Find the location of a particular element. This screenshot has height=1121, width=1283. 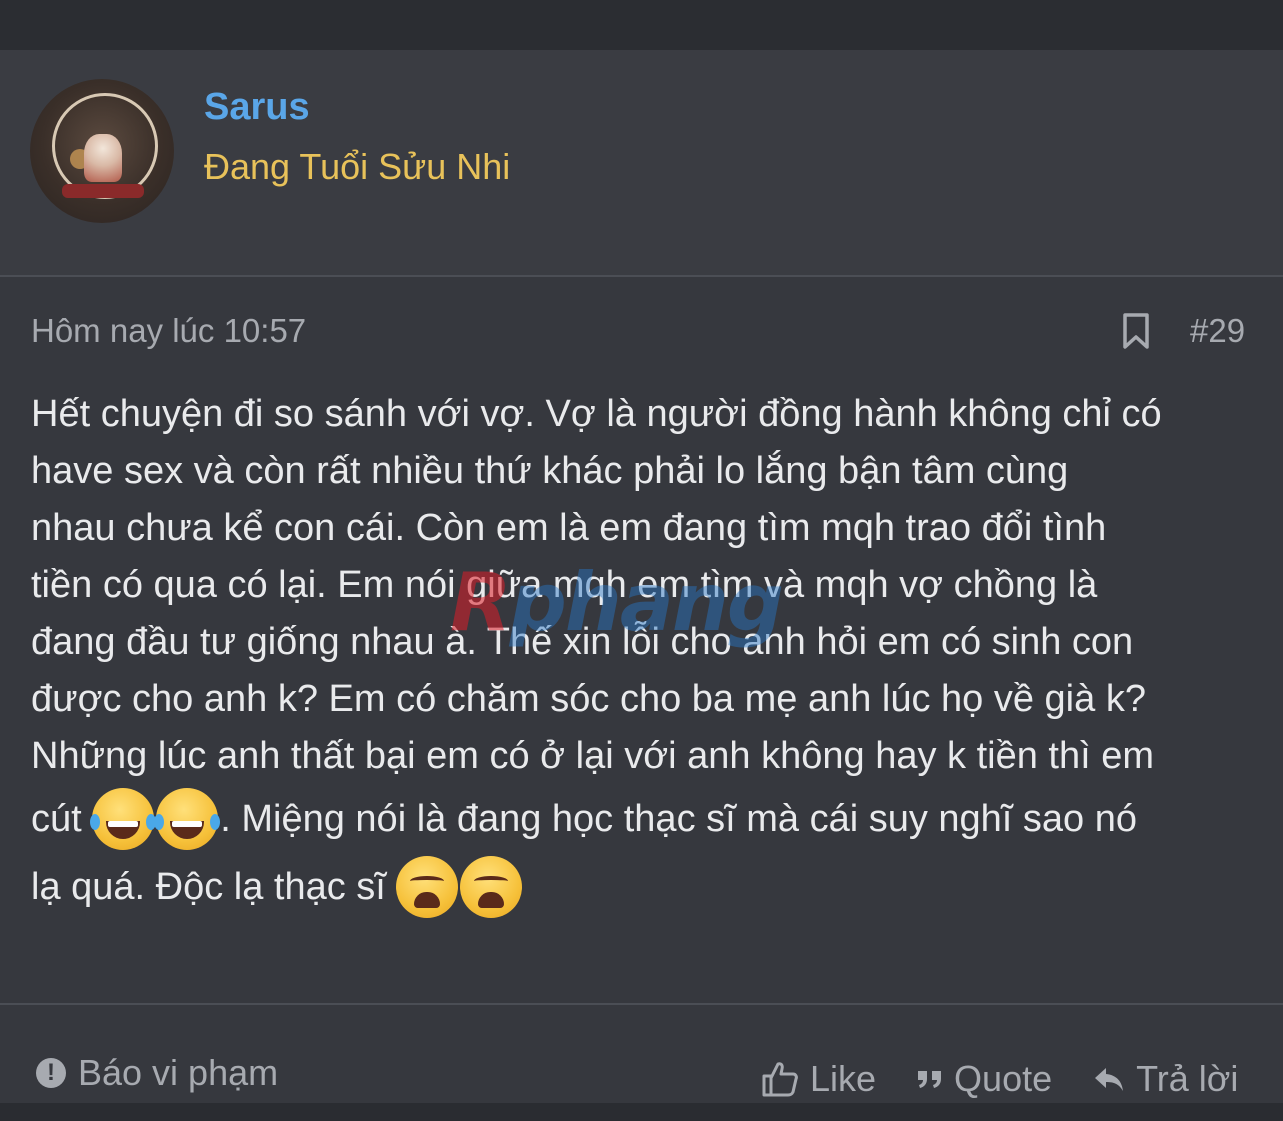

thumbs-up-icon is located at coordinates (780, 1079).